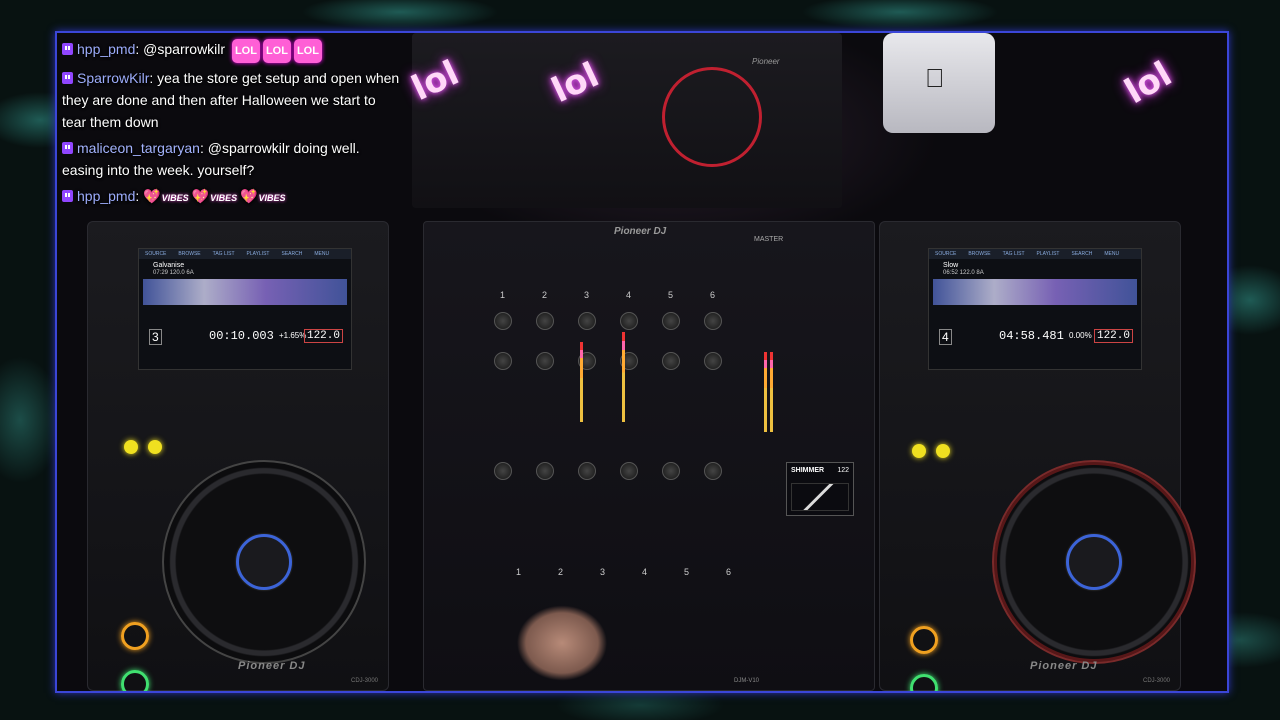  I want to click on right-deck-brand: Pioneer DJ, so click(1064, 666).